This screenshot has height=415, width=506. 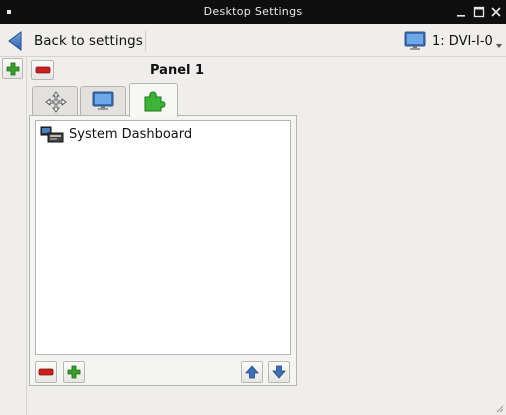 I want to click on maximize-icon, so click(x=479, y=12).